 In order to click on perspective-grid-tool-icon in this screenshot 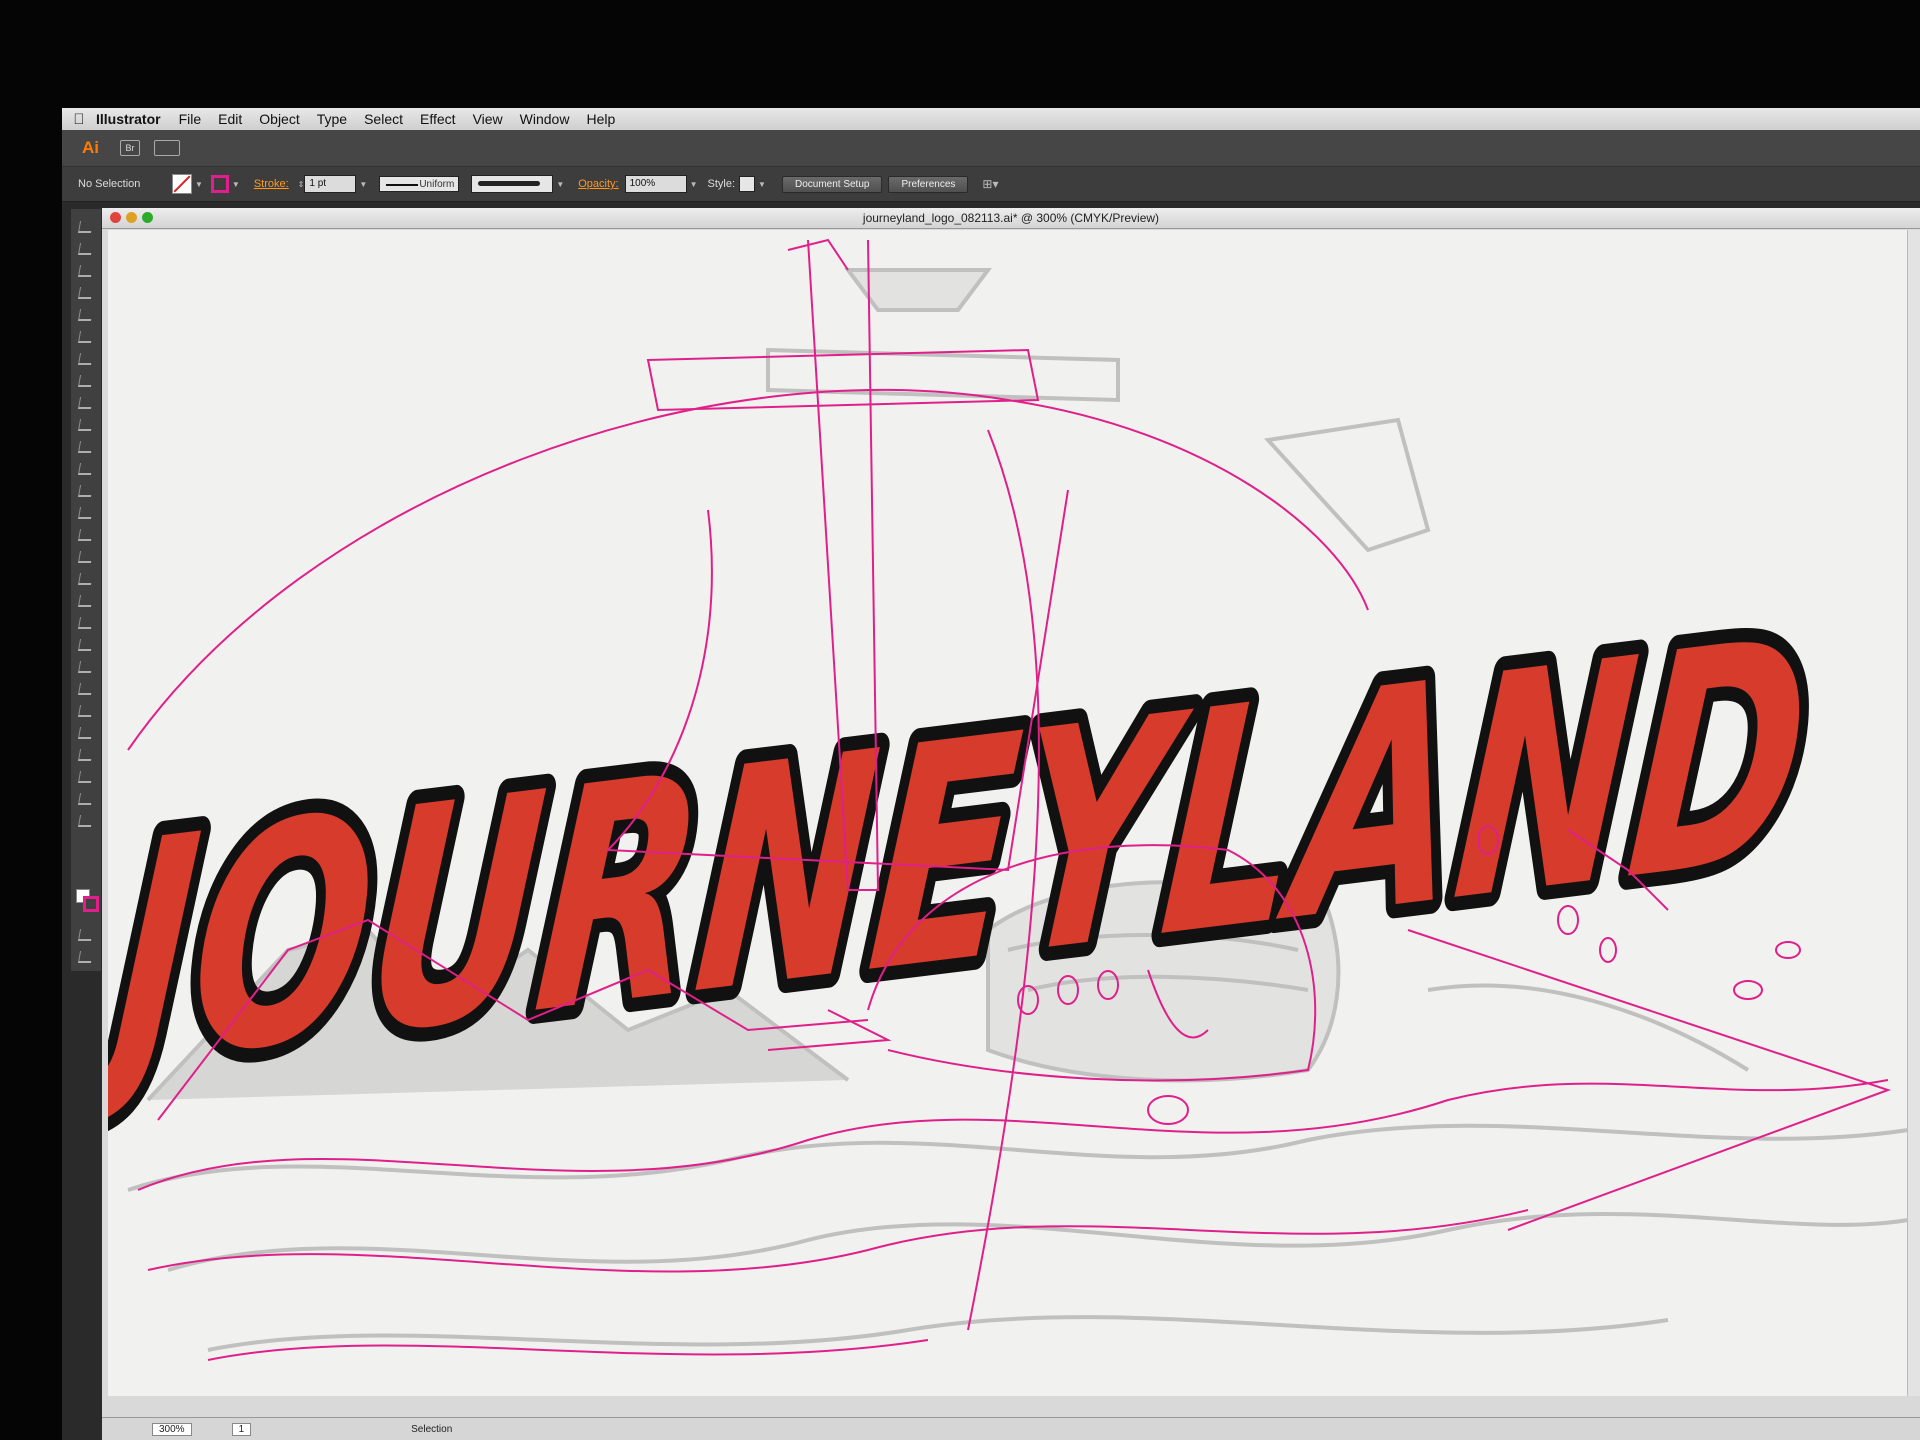, I will do `click(85, 601)`.